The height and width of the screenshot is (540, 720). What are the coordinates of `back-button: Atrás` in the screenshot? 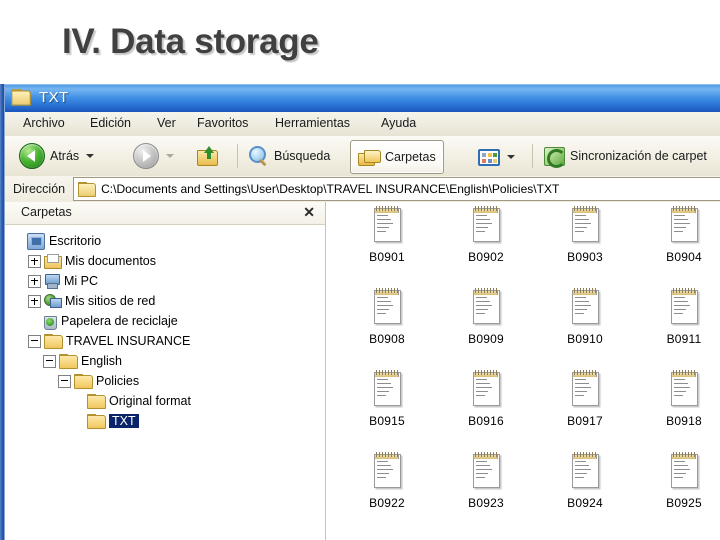 It's located at (57, 156).